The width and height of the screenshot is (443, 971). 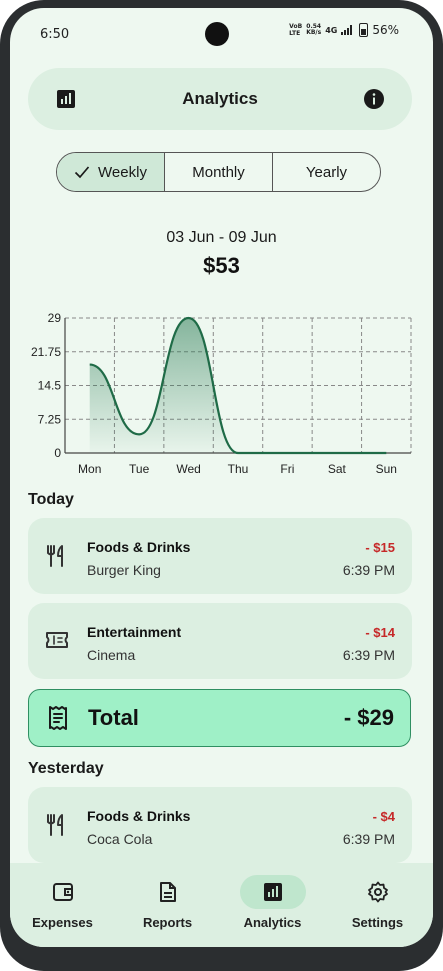 I want to click on status-bar: 6:50 VoB LTE 0.54 KB/s 4G 56%, so click(x=221, y=33).